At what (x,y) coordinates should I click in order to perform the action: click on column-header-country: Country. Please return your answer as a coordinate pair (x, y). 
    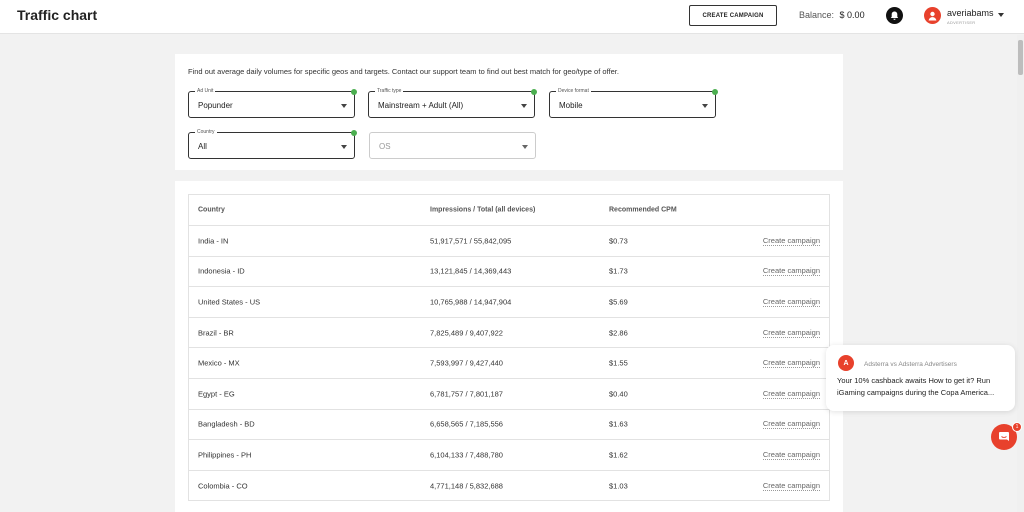
    Looking at the image, I should click on (211, 210).